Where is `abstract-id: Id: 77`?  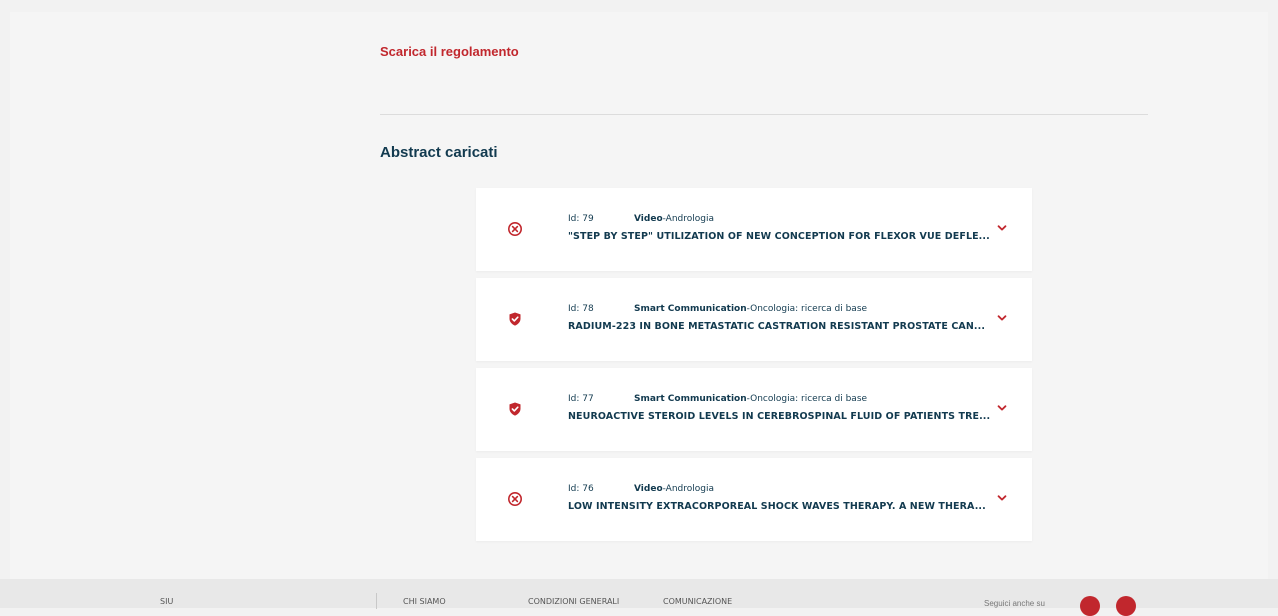 abstract-id: Id: 77 is located at coordinates (581, 399).